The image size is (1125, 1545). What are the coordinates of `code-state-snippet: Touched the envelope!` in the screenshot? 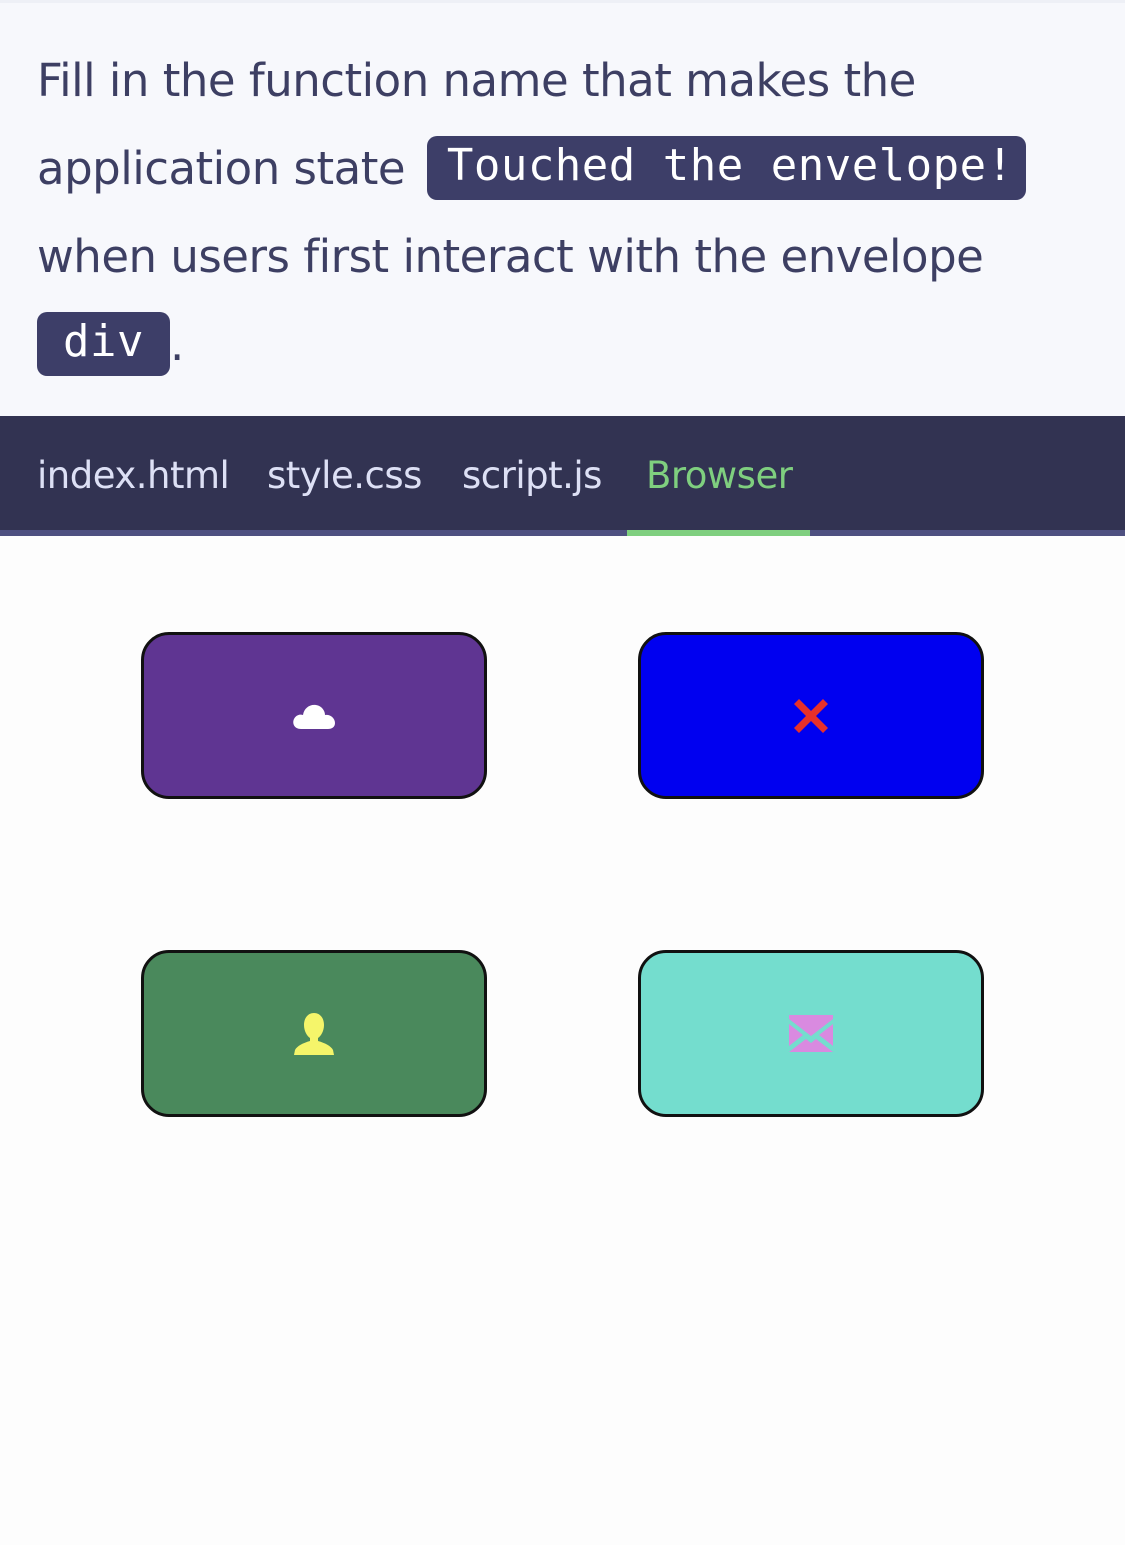 It's located at (726, 168).